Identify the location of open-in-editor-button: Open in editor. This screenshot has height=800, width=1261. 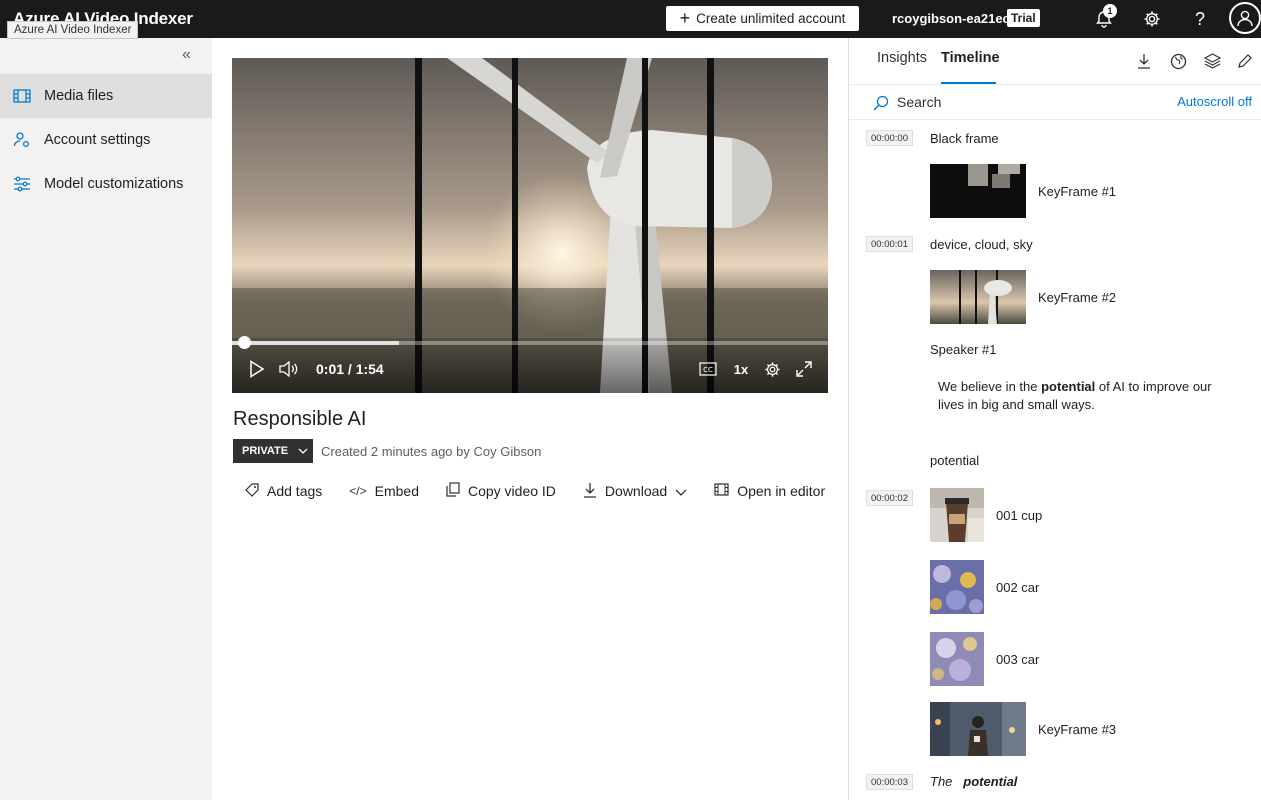
(769, 491).